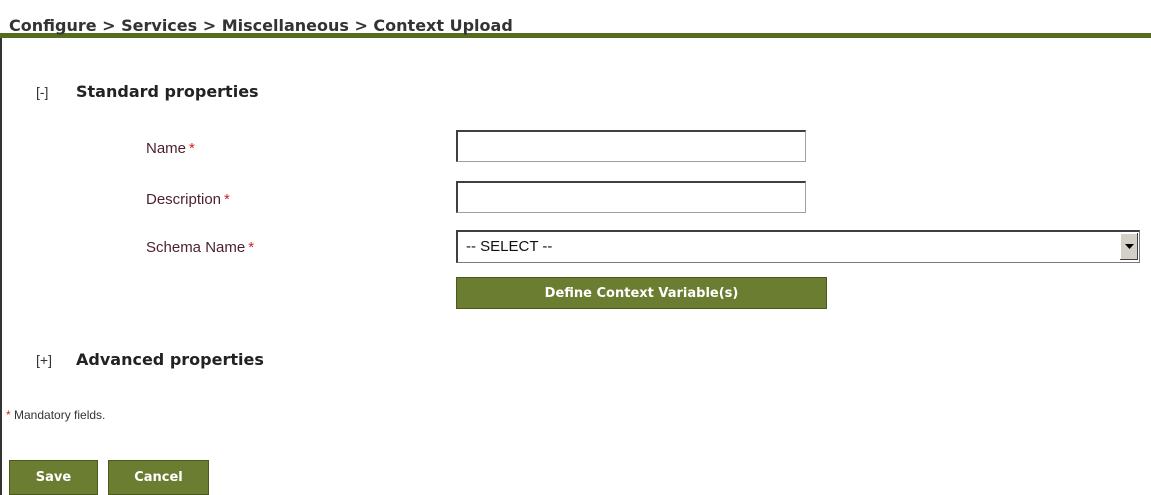 This screenshot has height=495, width=1151. Describe the element at coordinates (170, 359) in the screenshot. I see `advanced-properties-title: Advanced properties` at that location.